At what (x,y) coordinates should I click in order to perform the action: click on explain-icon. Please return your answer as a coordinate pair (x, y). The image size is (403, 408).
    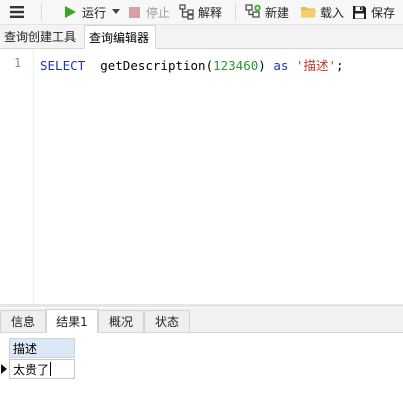
    Looking at the image, I should click on (186, 12).